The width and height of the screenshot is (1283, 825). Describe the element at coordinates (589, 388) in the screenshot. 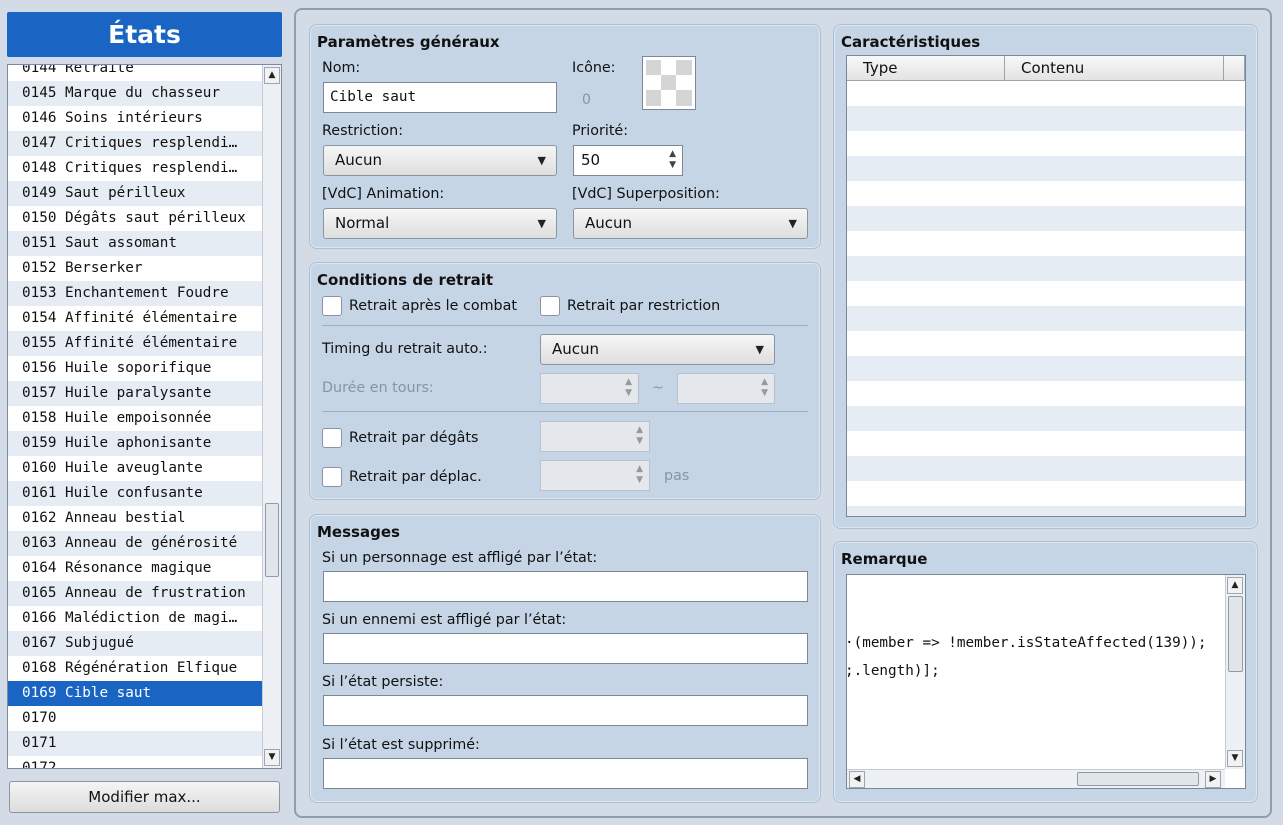

I see `duration-min-stepper: ▲ ▼` at that location.